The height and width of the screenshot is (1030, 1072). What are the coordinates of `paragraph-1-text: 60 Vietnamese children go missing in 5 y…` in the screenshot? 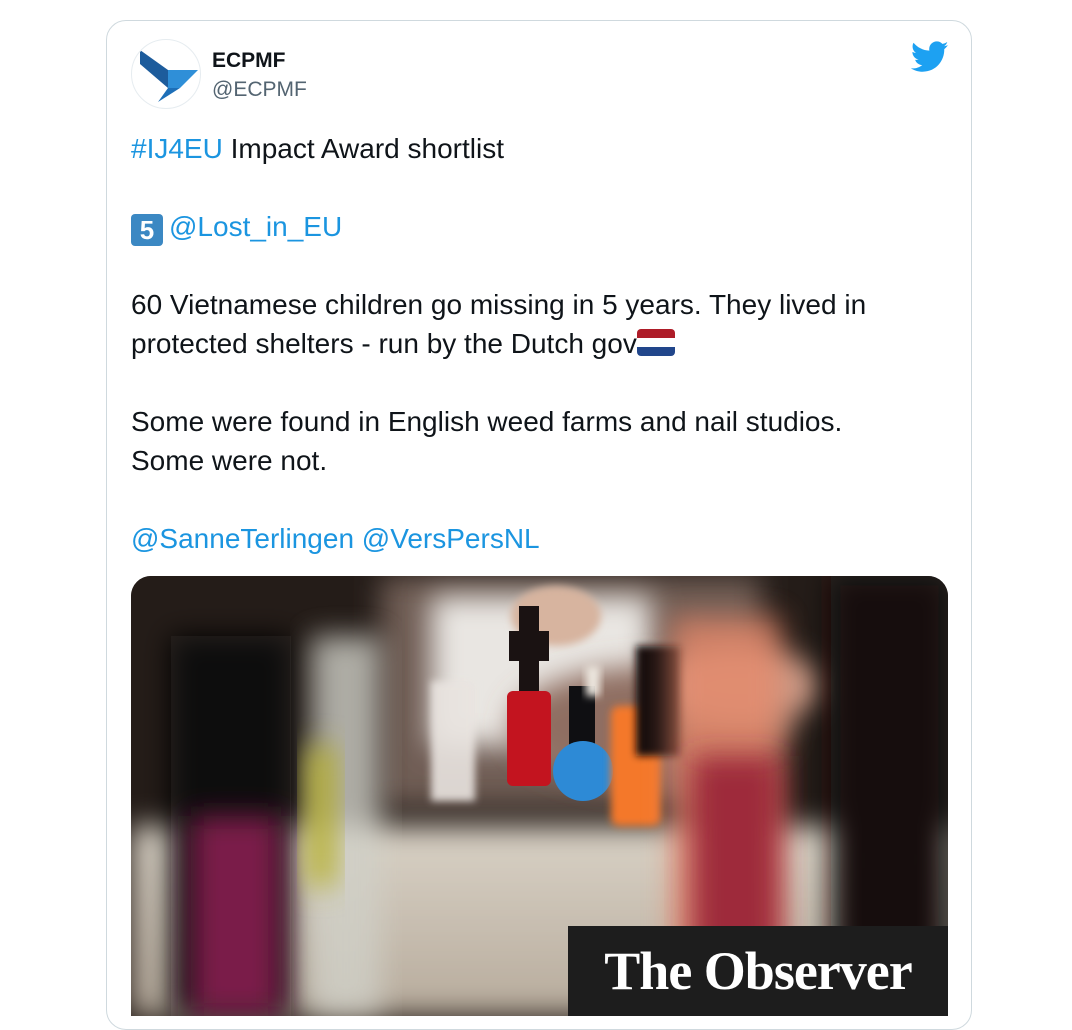 It's located at (499, 324).